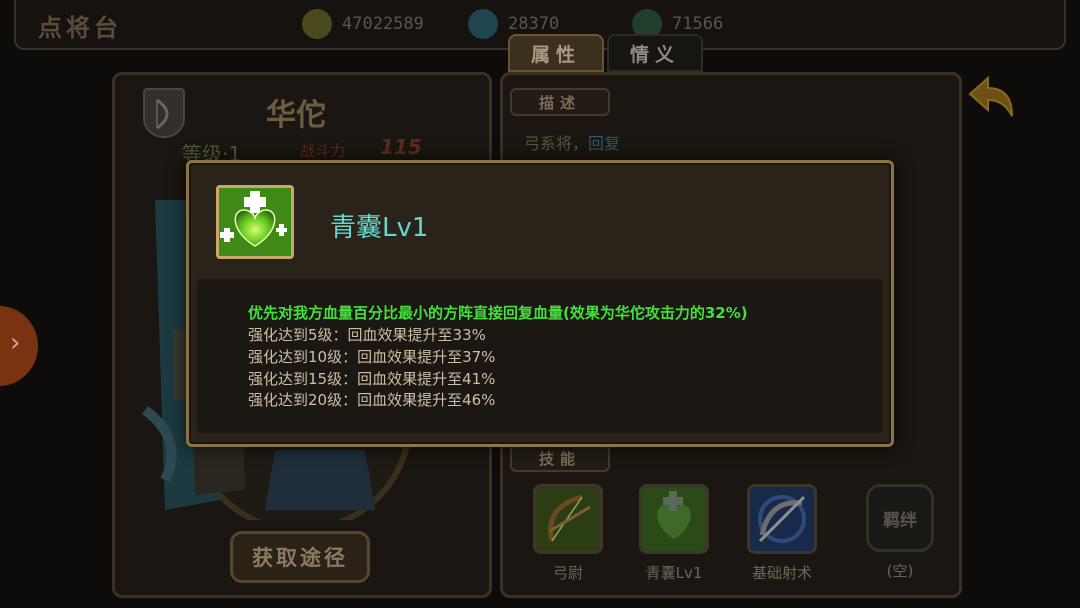 The height and width of the screenshot is (608, 1080). I want to click on skill-slot-1: 弓尉, so click(568, 533).